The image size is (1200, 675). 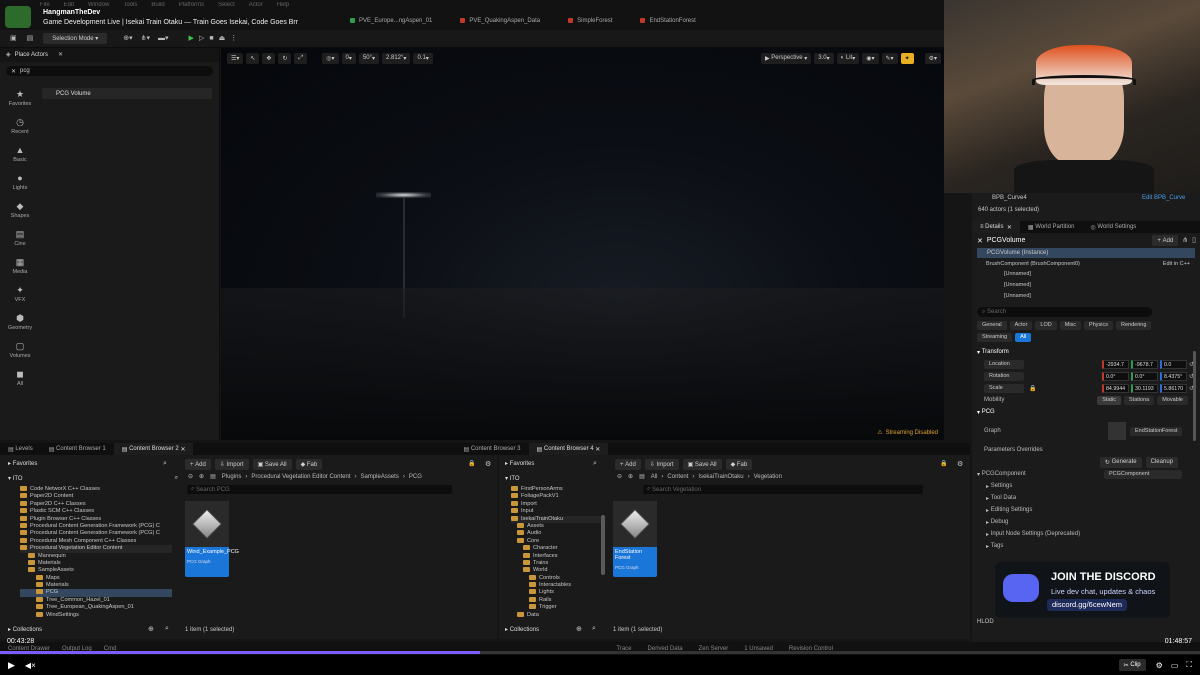 What do you see at coordinates (522, 630) in the screenshot?
I see `collections-header: ▸ Collections` at bounding box center [522, 630].